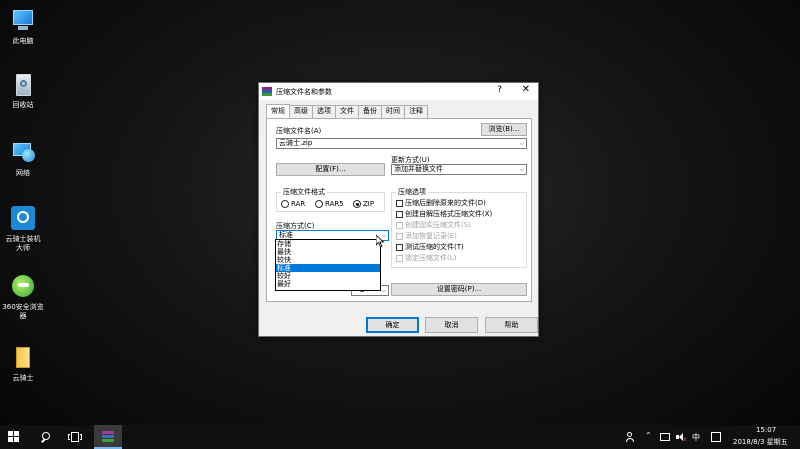  I want to click on folder-icon, so click(23, 358).